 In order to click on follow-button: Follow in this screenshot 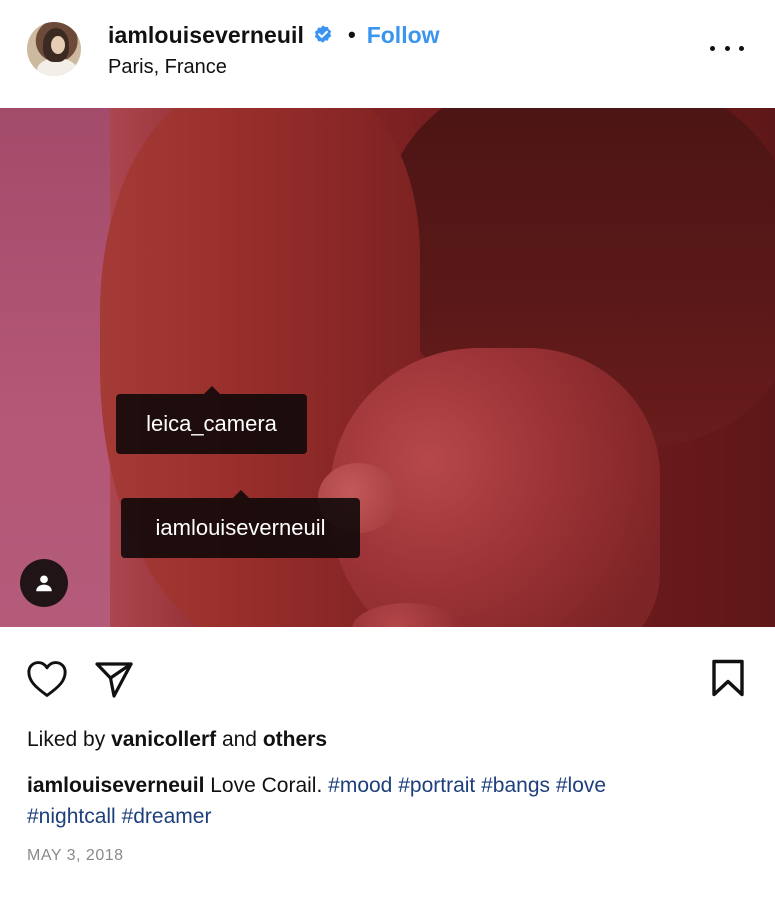, I will do `click(403, 35)`.